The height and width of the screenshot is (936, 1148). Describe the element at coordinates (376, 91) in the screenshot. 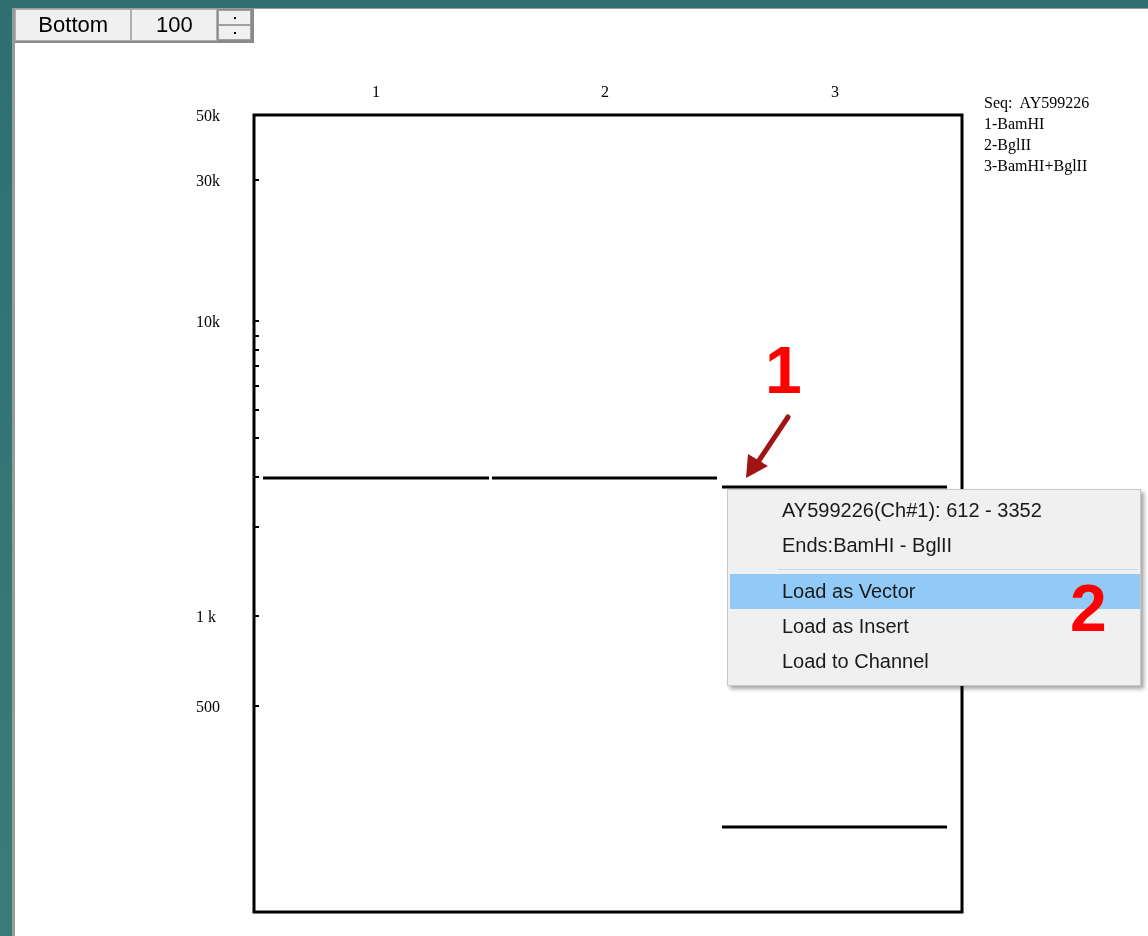

I see `lane-label: 1` at that location.